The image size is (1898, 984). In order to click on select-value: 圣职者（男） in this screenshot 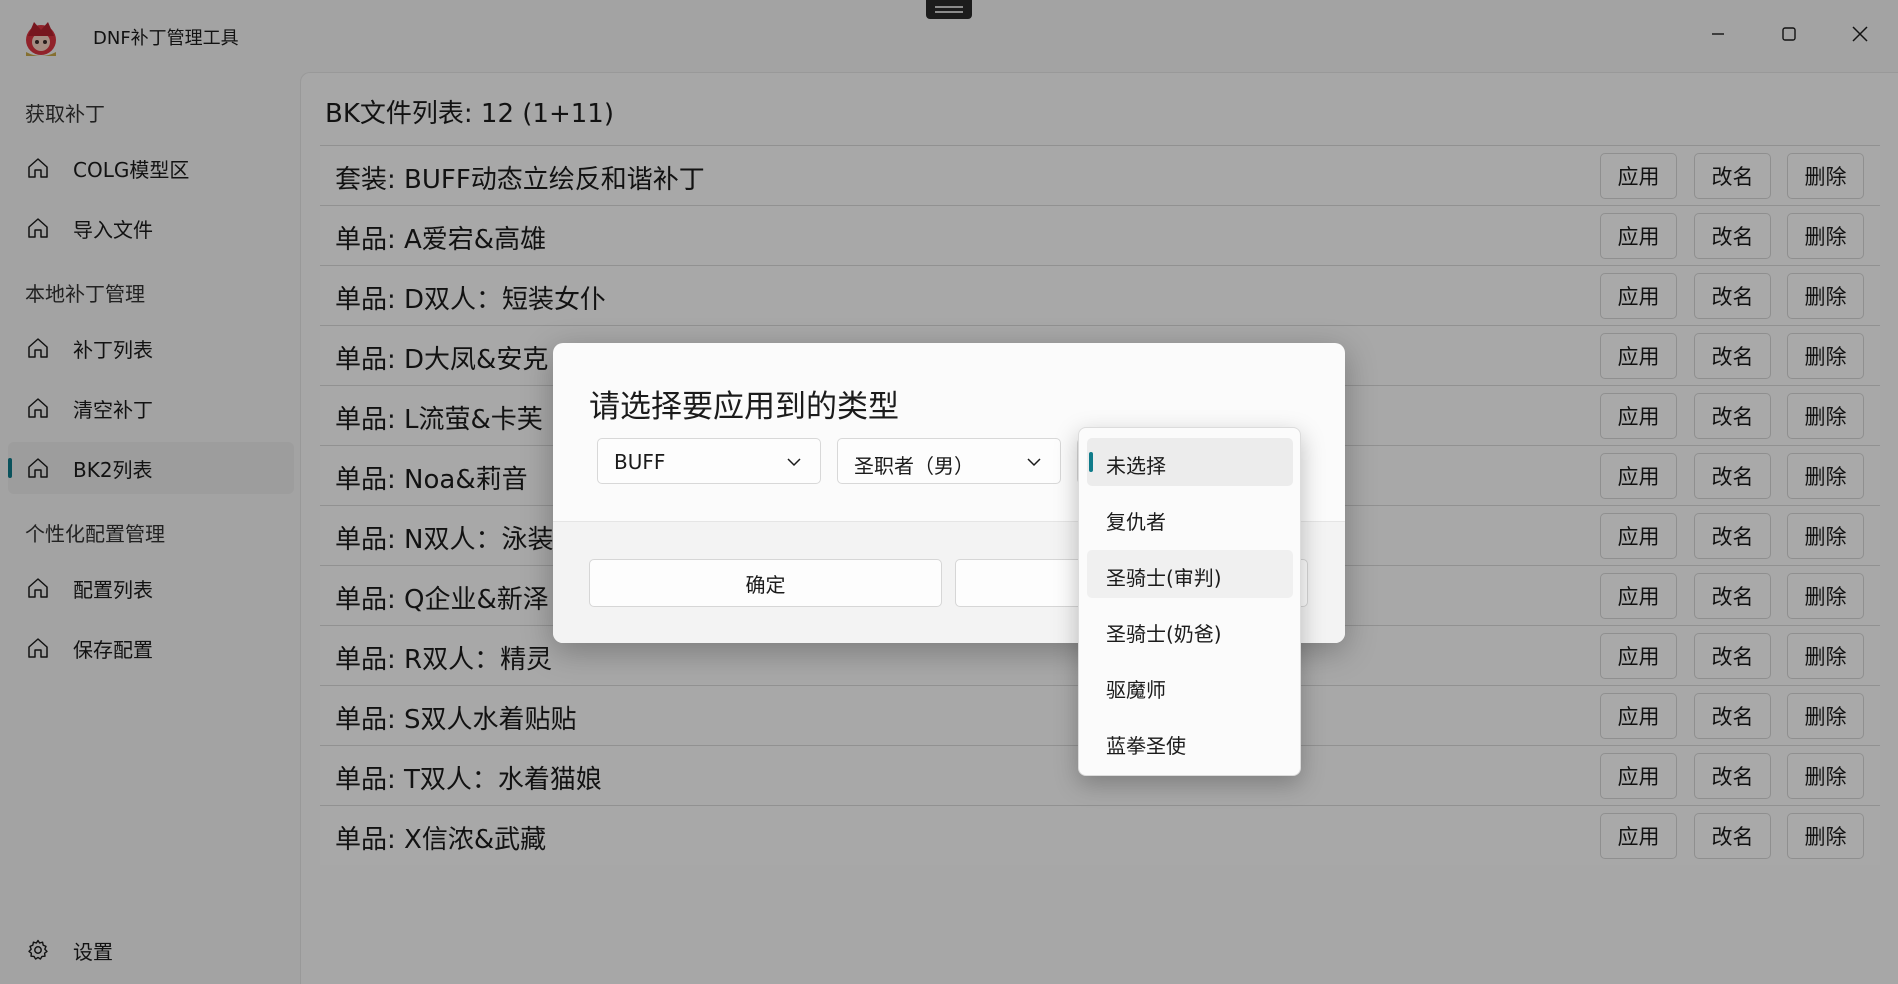, I will do `click(914, 466)`.